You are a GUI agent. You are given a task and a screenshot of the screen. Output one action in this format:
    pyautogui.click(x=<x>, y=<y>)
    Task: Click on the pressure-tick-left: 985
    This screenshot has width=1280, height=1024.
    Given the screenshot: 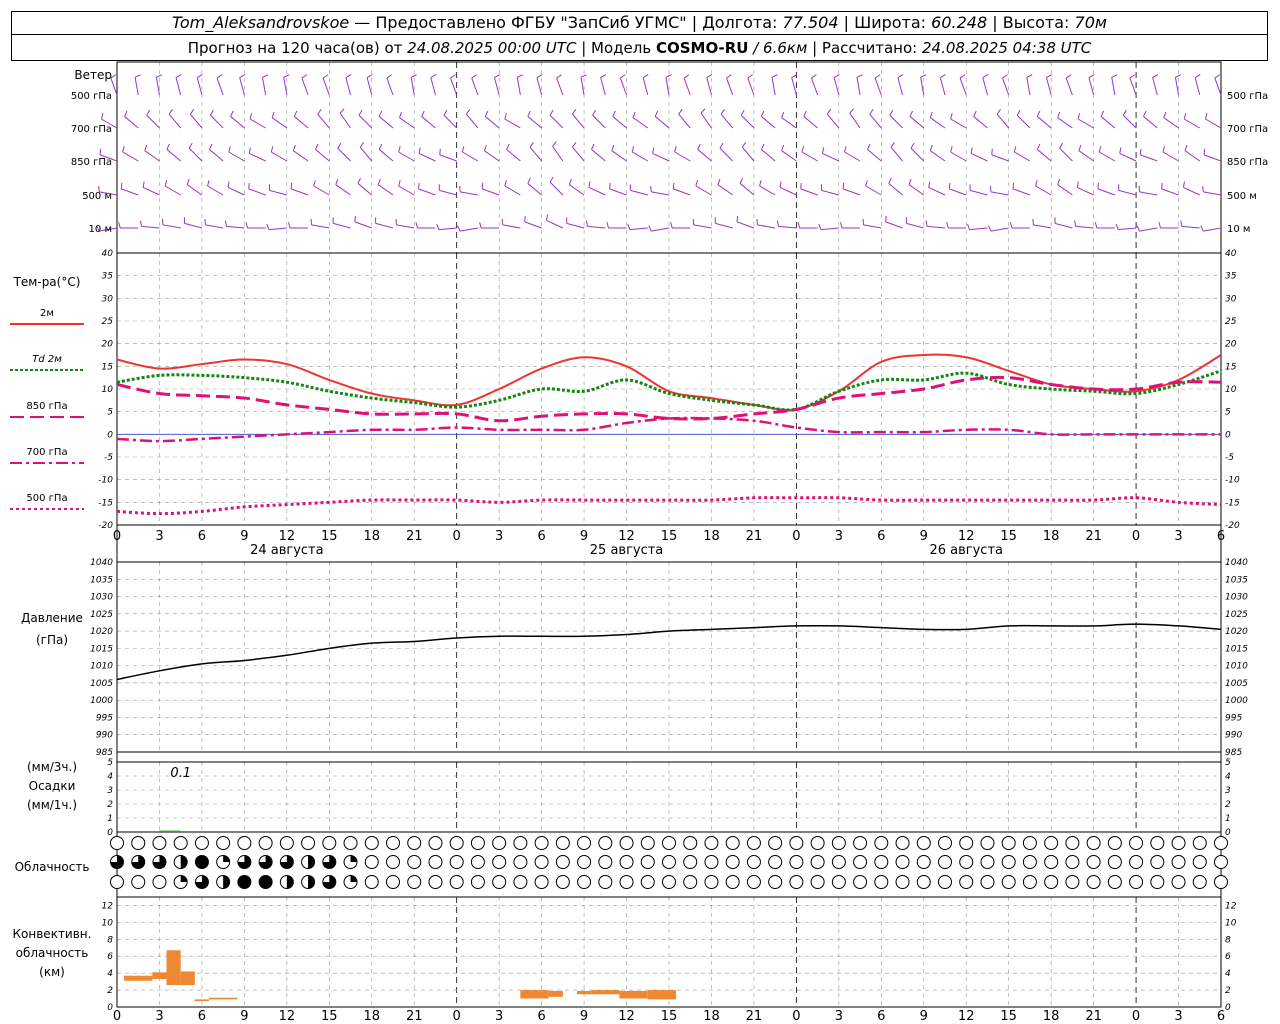 What is the action you would take?
    pyautogui.click(x=104, y=753)
    